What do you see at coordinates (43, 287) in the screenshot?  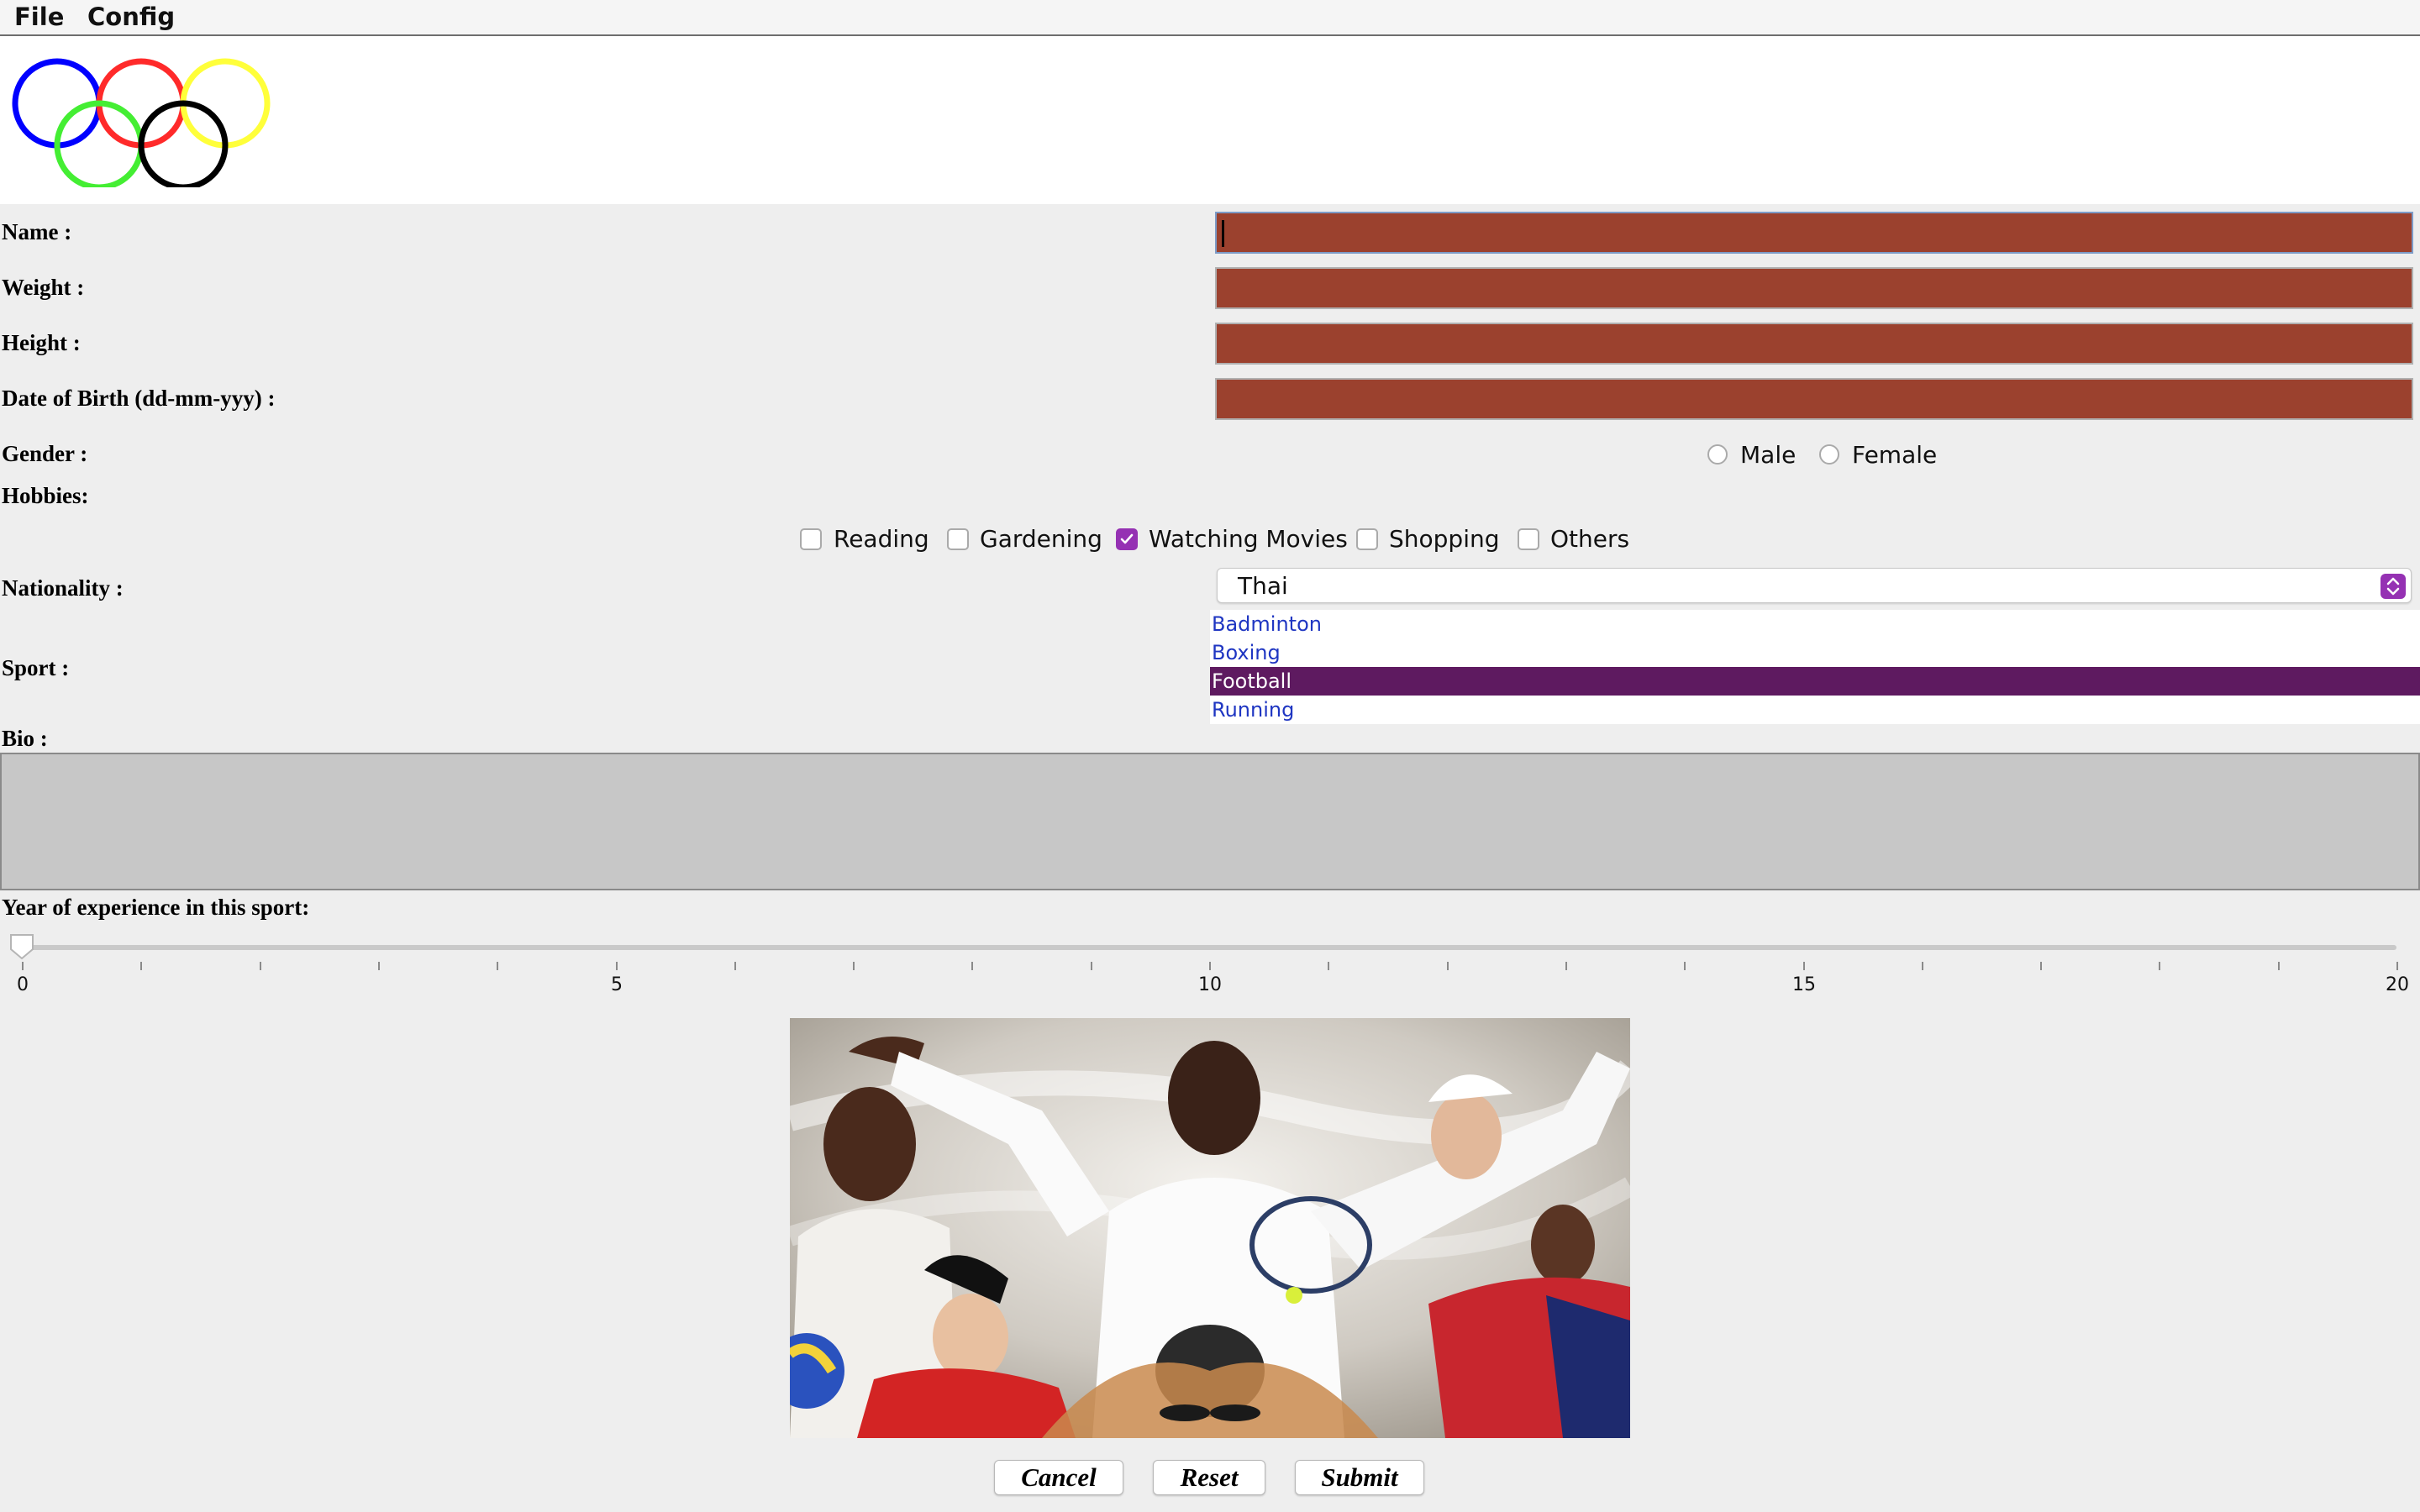 I see `weight-label: Weight :` at bounding box center [43, 287].